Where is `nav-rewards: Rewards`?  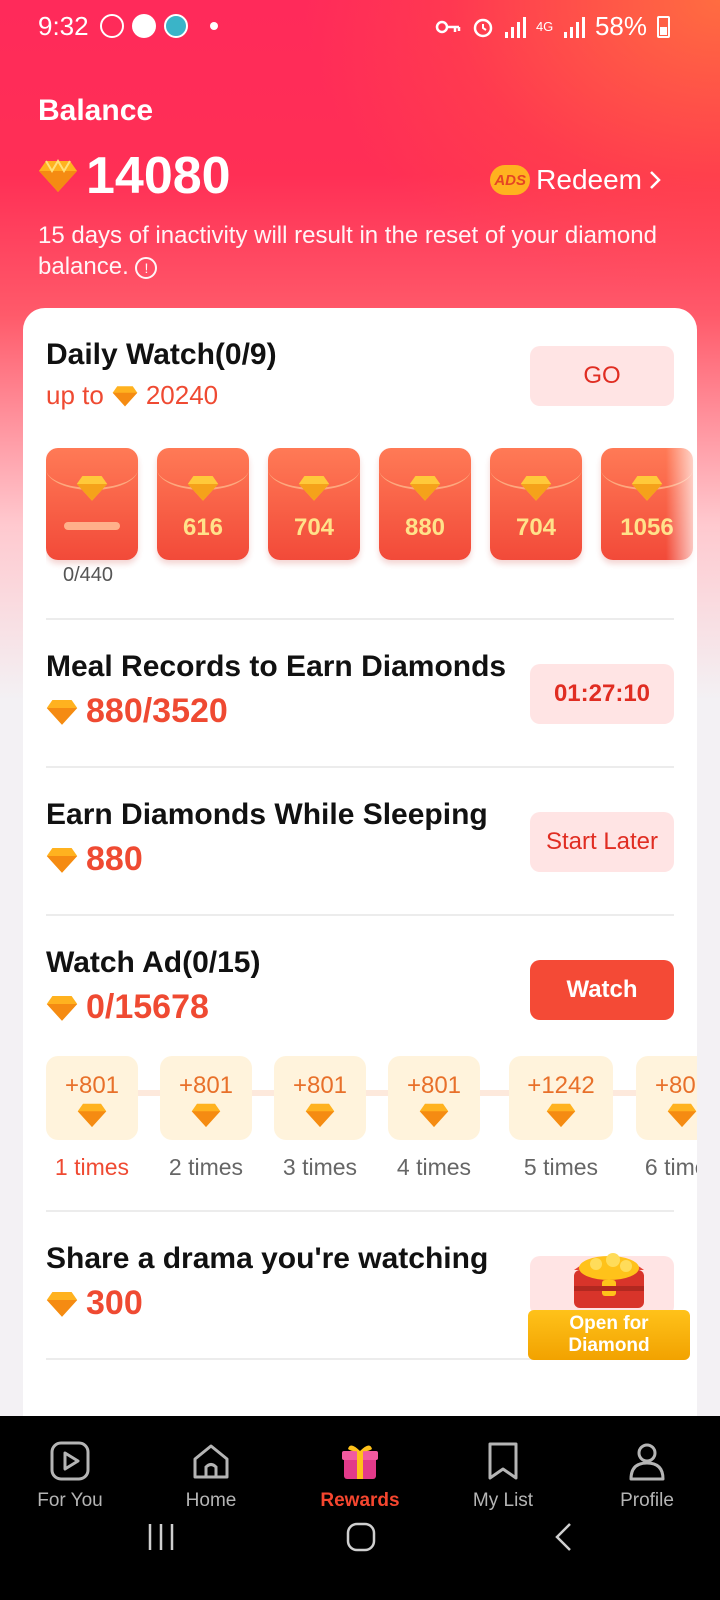
nav-rewards: Rewards is located at coordinates (360, 1474).